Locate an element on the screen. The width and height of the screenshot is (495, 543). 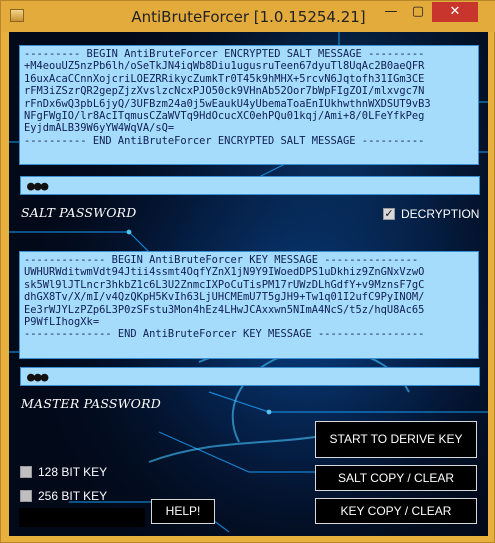
decryption-checkbox: ✓ is located at coordinates (389, 214).